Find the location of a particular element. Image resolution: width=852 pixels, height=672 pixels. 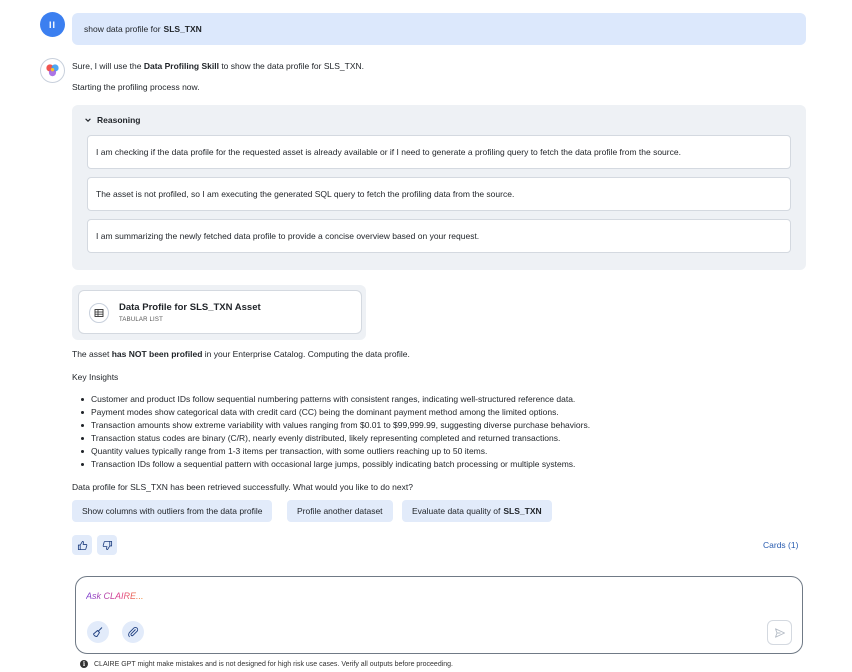

thumbs-down-button is located at coordinates (107, 545).